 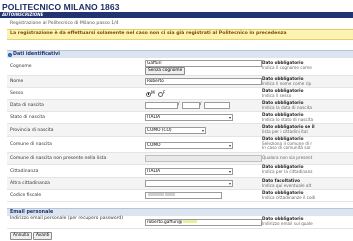 What do you see at coordinates (203, 81) in the screenshot?
I see `nome-input: Roberto` at bounding box center [203, 81].